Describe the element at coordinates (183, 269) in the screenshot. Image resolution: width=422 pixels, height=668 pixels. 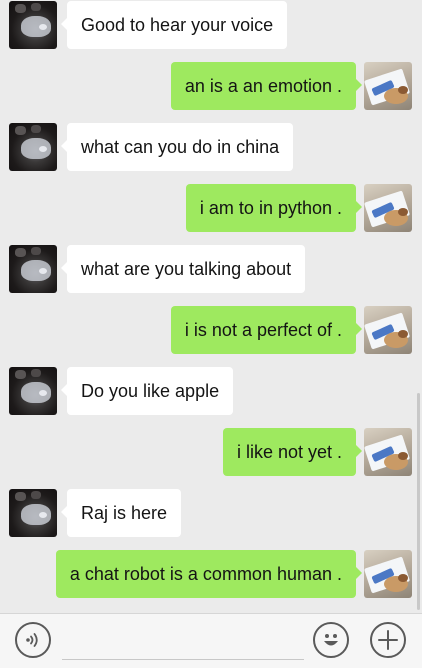
I see `message-bubble: what are you talking about` at that location.